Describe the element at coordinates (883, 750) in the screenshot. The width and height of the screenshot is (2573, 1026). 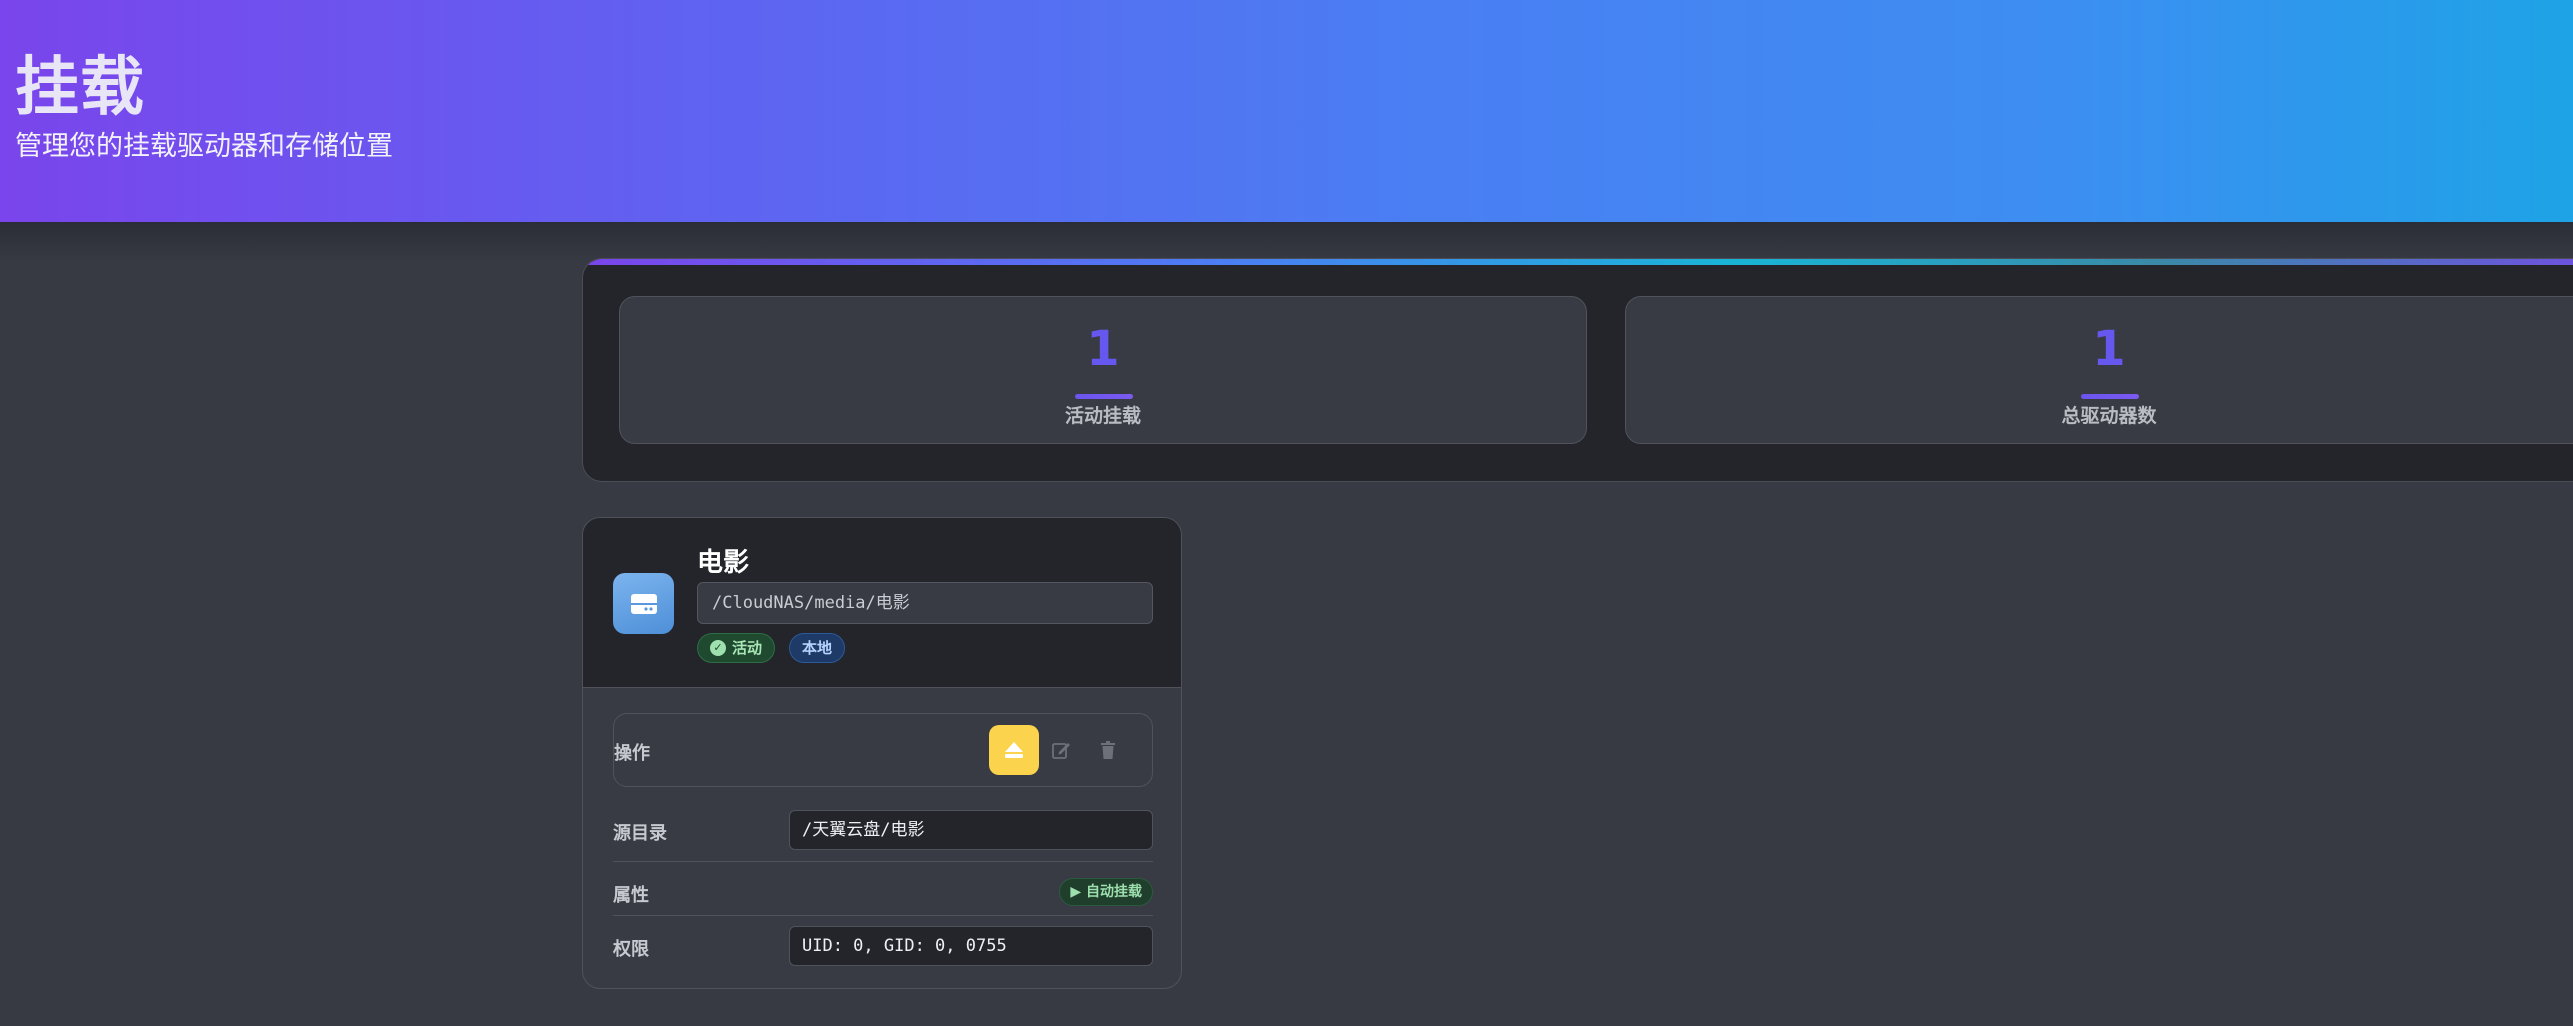
I see `actions-row: 操作` at that location.